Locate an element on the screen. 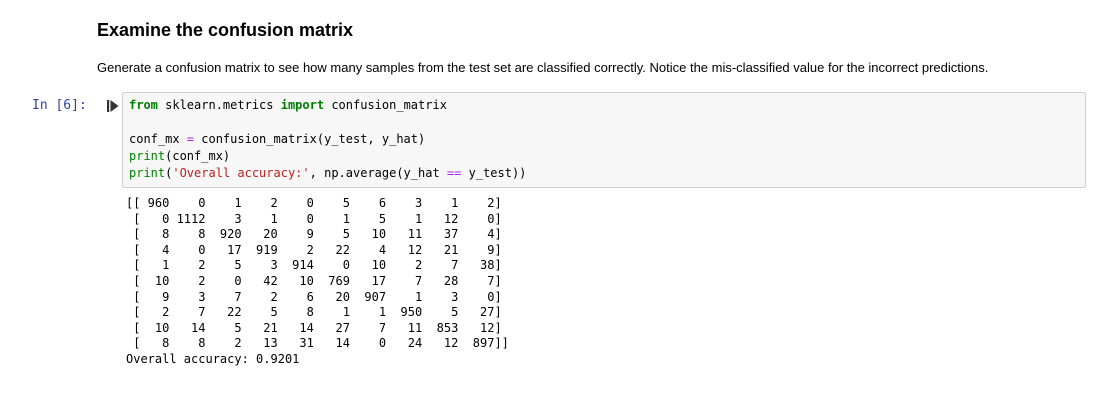 Image resolution: width=1098 pixels, height=400 pixels. code-text: sklearn.metrics is located at coordinates (219, 105).